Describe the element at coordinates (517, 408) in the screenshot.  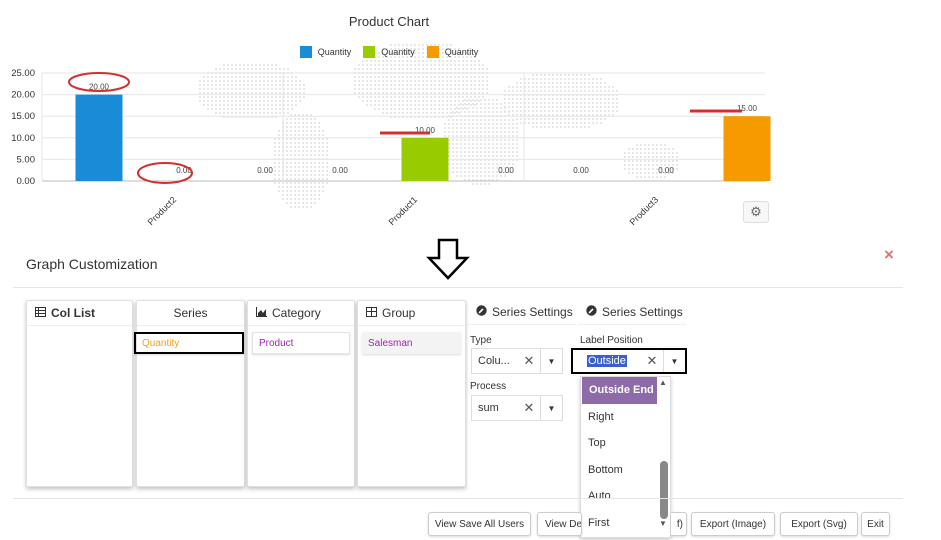
I see `process-combo: sum ✕ ▼` at that location.